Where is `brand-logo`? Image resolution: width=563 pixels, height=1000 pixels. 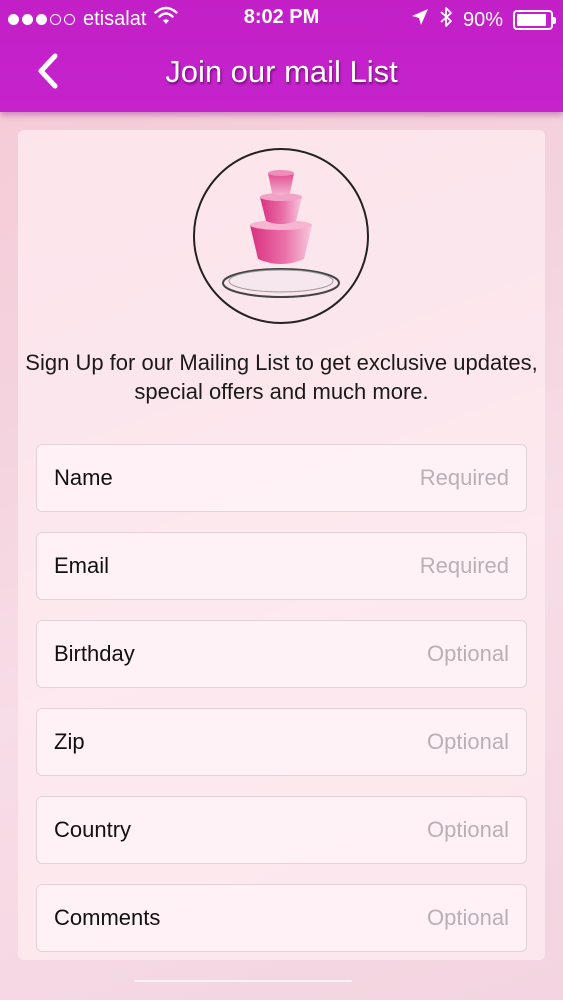 brand-logo is located at coordinates (281, 236).